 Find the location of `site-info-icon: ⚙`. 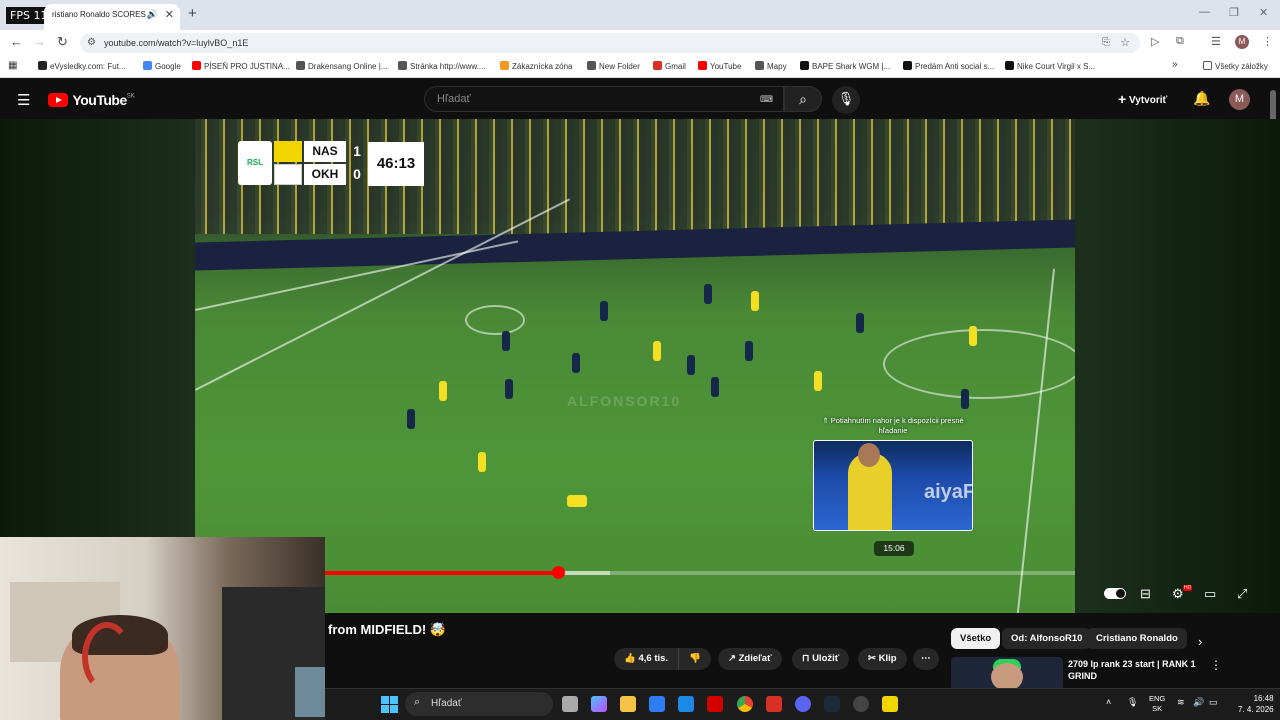

site-info-icon: ⚙ is located at coordinates (91, 42).